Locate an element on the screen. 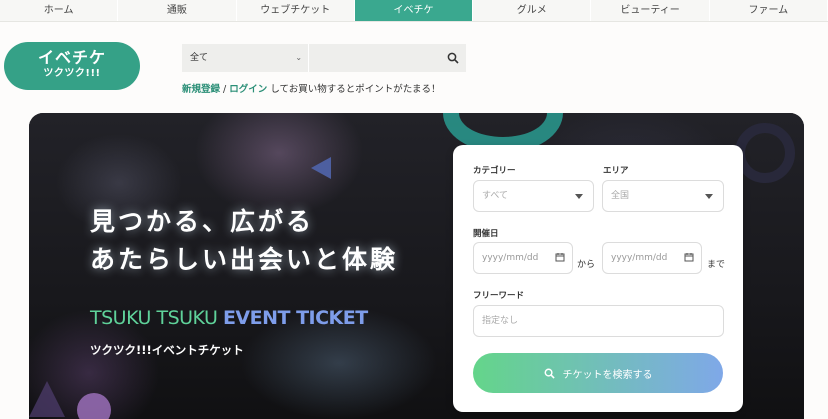 The image size is (828, 419). login-link: ログイン is located at coordinates (248, 89).